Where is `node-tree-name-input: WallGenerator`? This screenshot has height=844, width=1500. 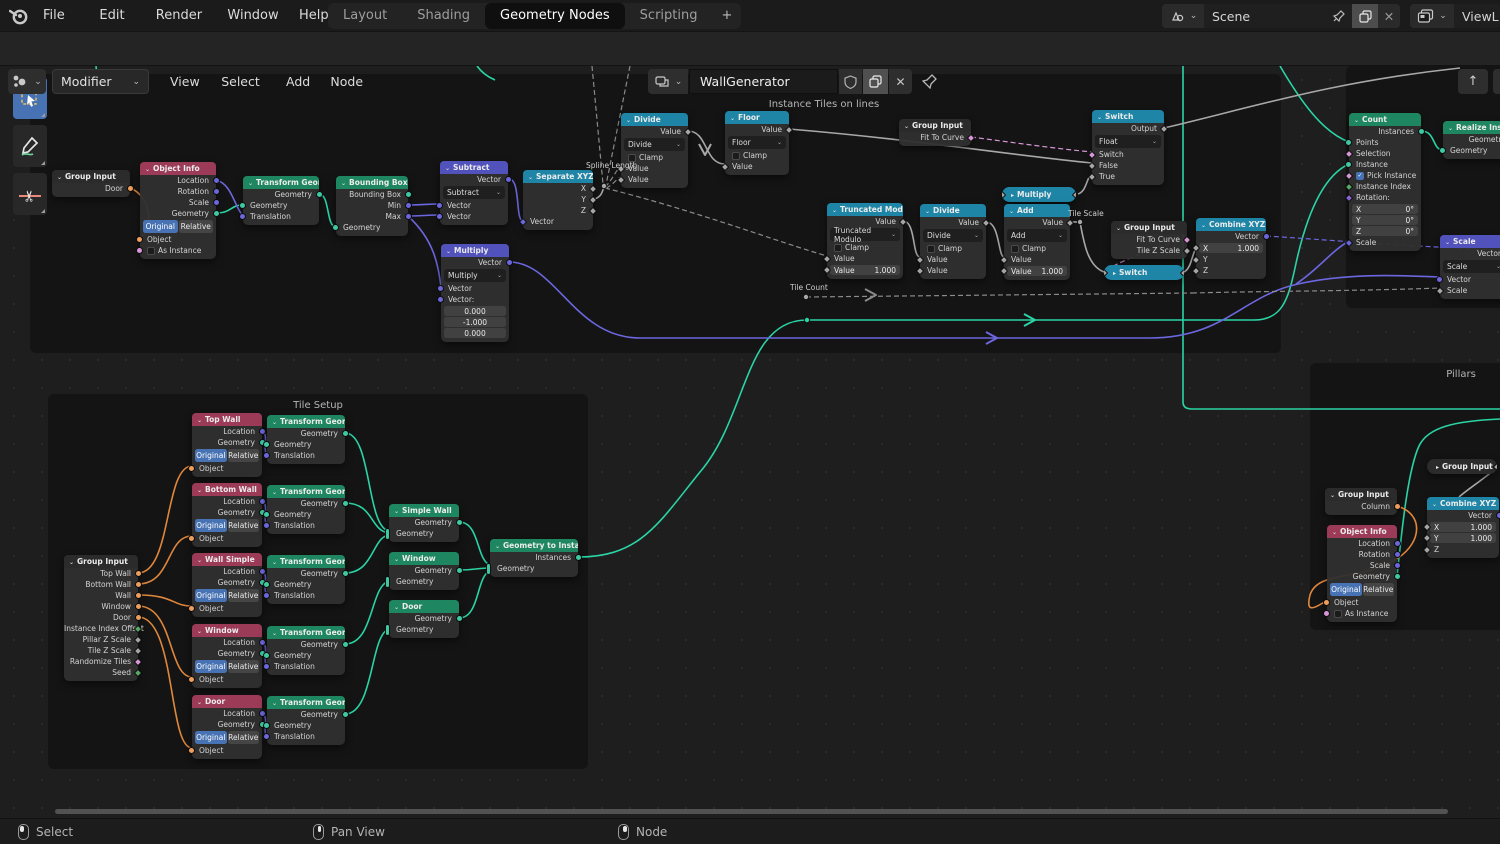 node-tree-name-input: WallGenerator is located at coordinates (763, 81).